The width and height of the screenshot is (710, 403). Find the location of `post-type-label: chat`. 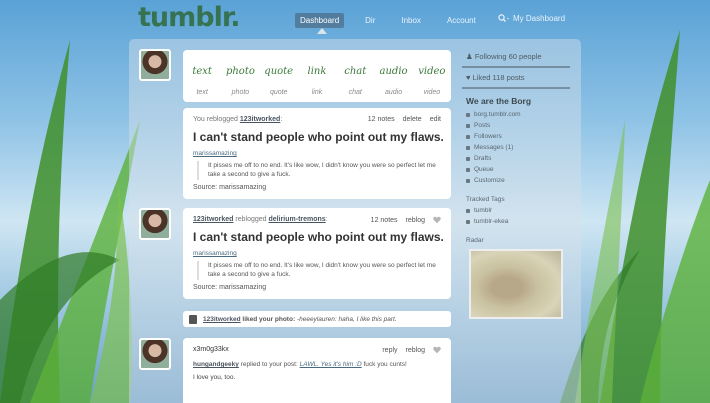

post-type-label: chat is located at coordinates (355, 92).